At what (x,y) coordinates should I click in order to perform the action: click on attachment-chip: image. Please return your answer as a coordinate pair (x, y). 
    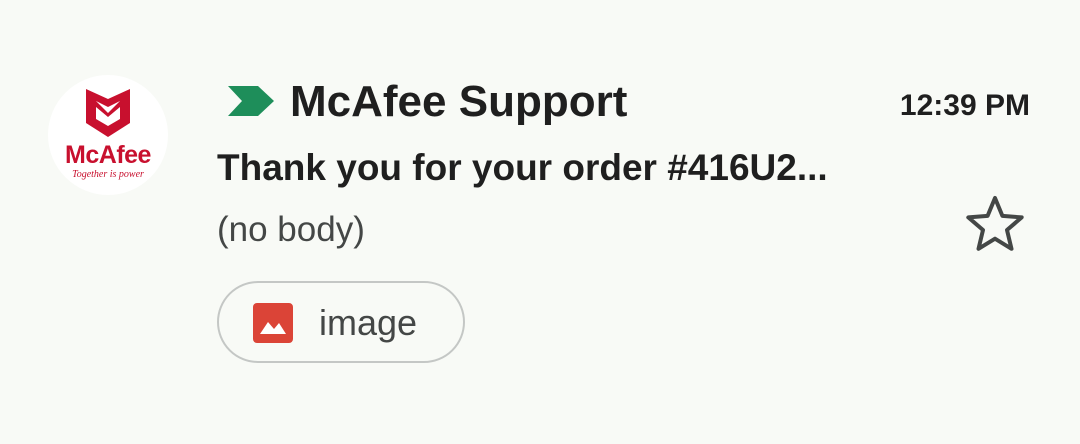
    Looking at the image, I should click on (341, 322).